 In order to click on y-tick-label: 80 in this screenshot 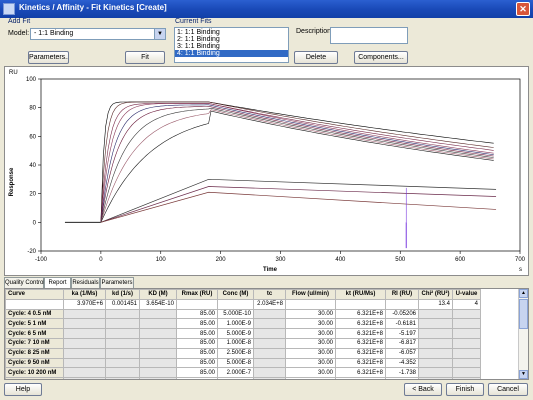, I will do `click(32, 109)`.